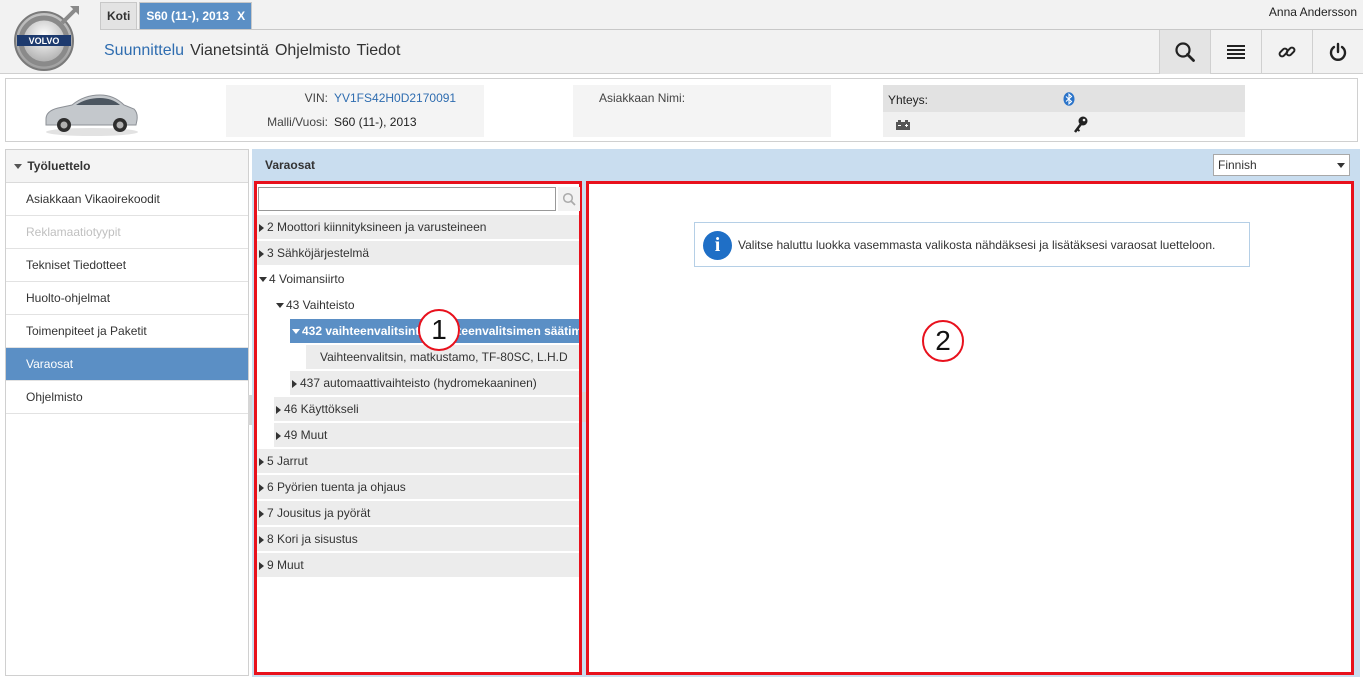  Describe the element at coordinates (1313, 12) in the screenshot. I see `user-name: Anna Andersson` at that location.